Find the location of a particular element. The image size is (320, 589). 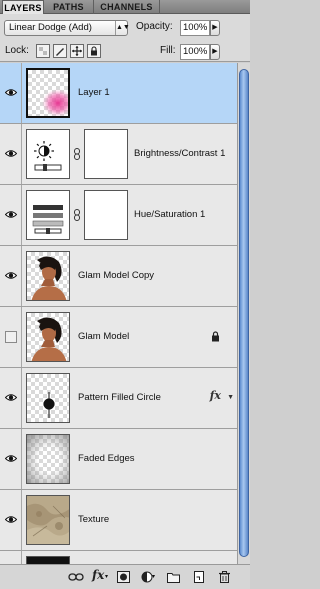

layer-row-brightness-contrast-1: Brightness/Contrast 1 is located at coordinates (118, 154).